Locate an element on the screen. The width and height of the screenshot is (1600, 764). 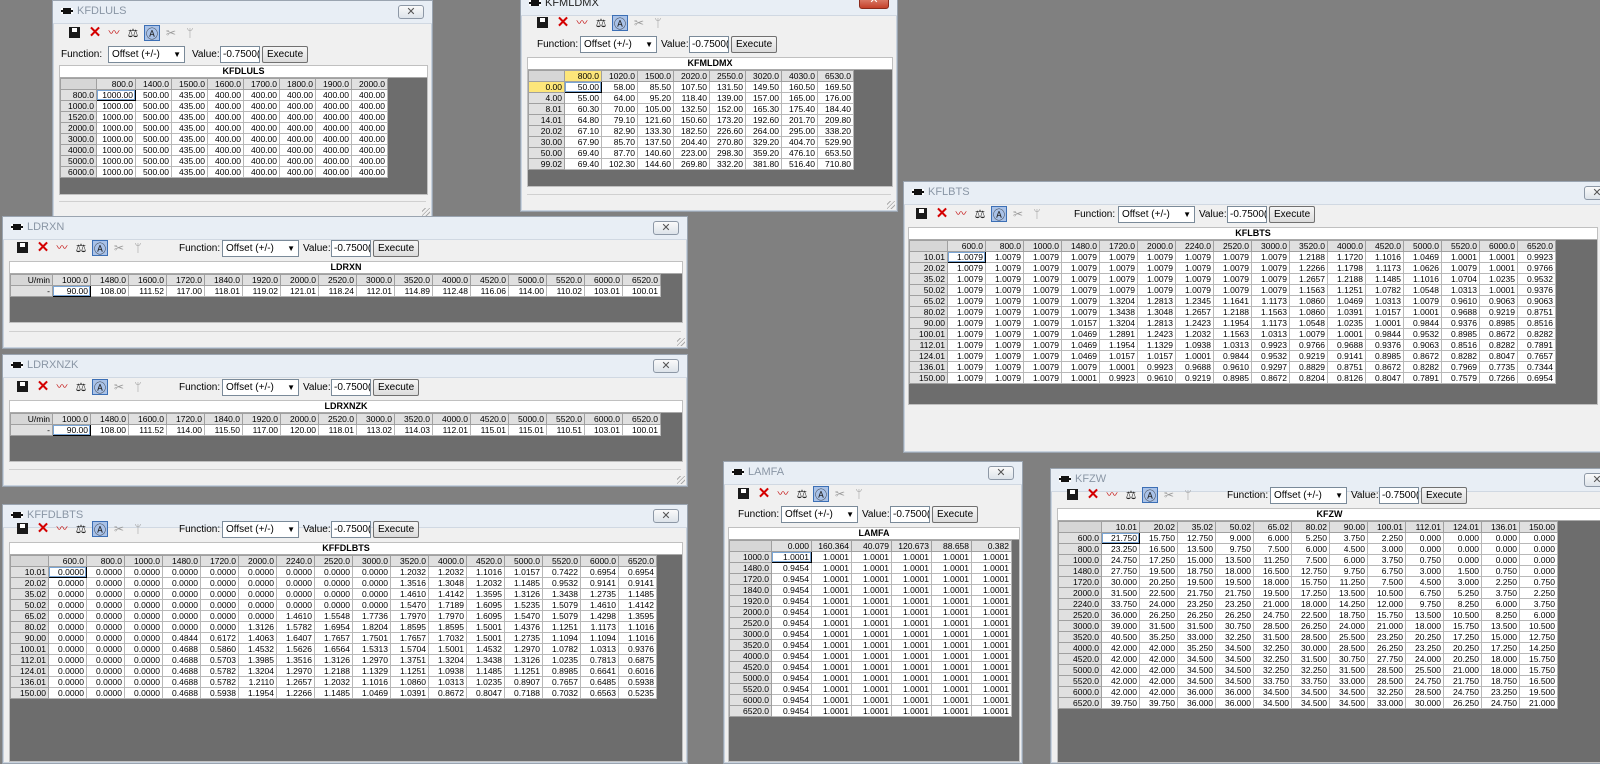
map-cell: 0.5703 is located at coordinates (219, 660).